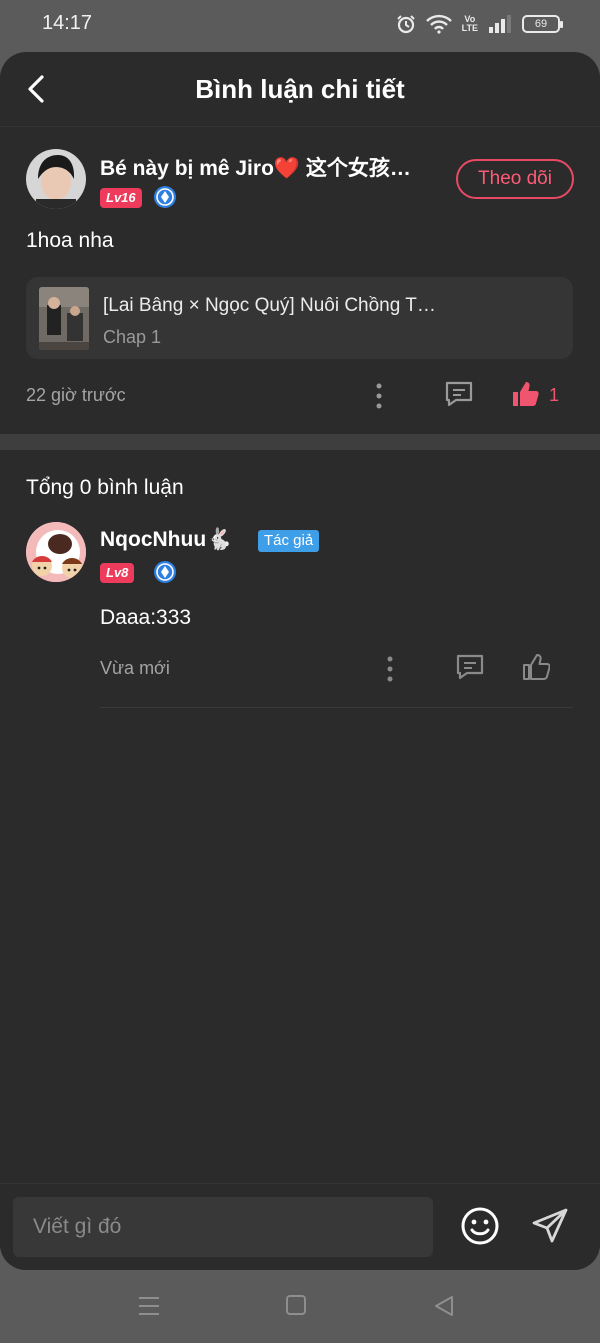 This screenshot has height=1343, width=600. What do you see at coordinates (300, 442) in the screenshot?
I see `section-divider` at bounding box center [300, 442].